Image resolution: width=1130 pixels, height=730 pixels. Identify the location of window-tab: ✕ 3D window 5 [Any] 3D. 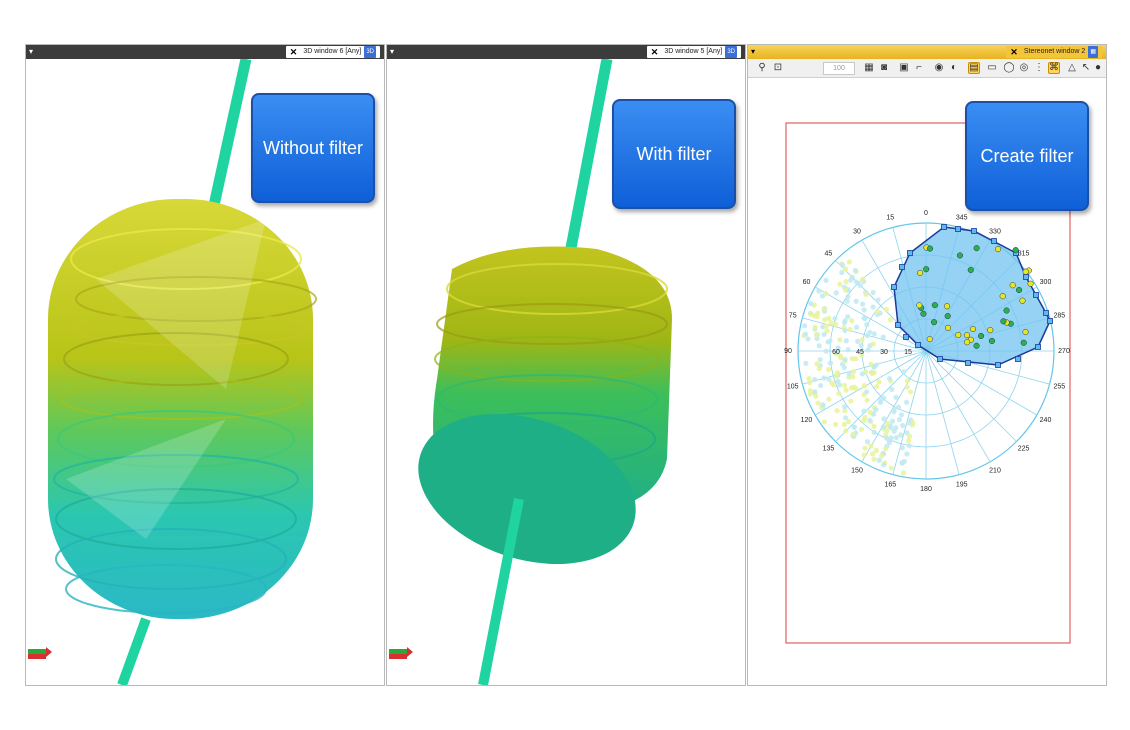
(693, 52).